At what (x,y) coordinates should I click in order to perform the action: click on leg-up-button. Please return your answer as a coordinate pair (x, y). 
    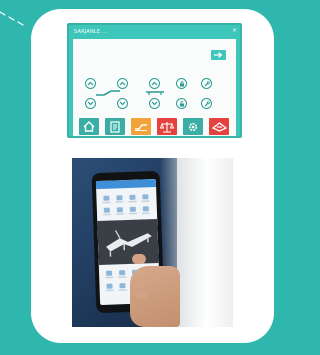
    Looking at the image, I should click on (122, 83).